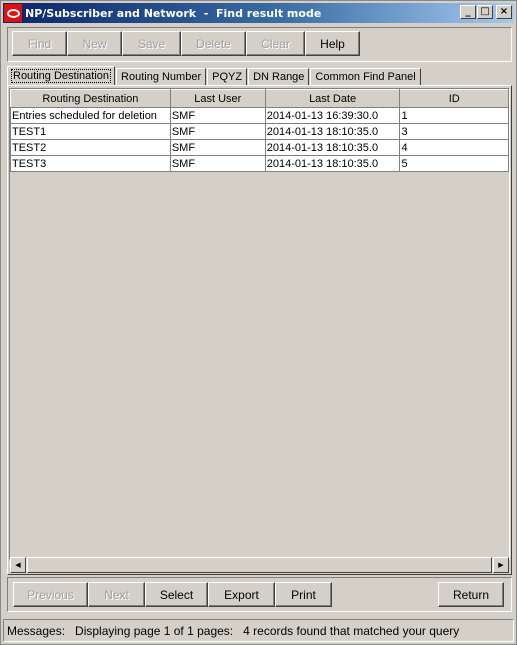 The width and height of the screenshot is (517, 645). I want to click on maximize-icon: □, so click(485, 11).